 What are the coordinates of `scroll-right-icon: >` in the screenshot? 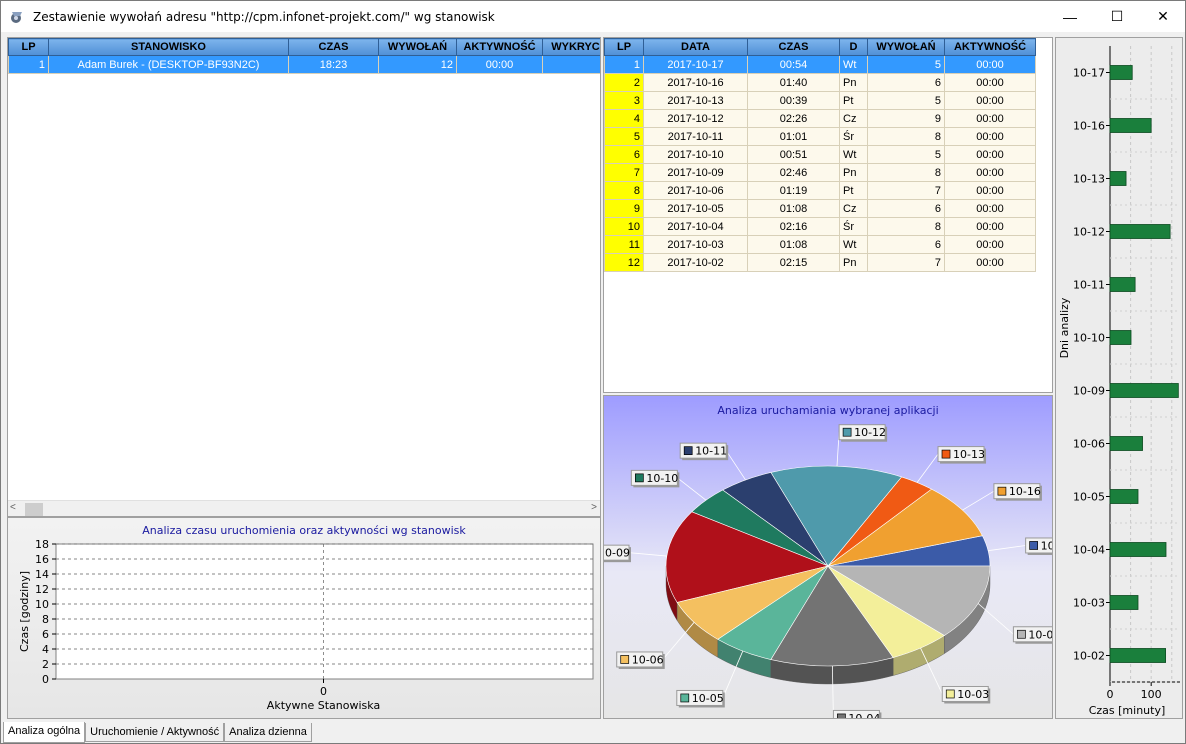 It's located at (594, 507).